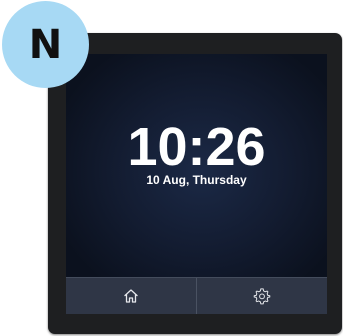  I want to click on brand-badge: N, so click(45, 44).